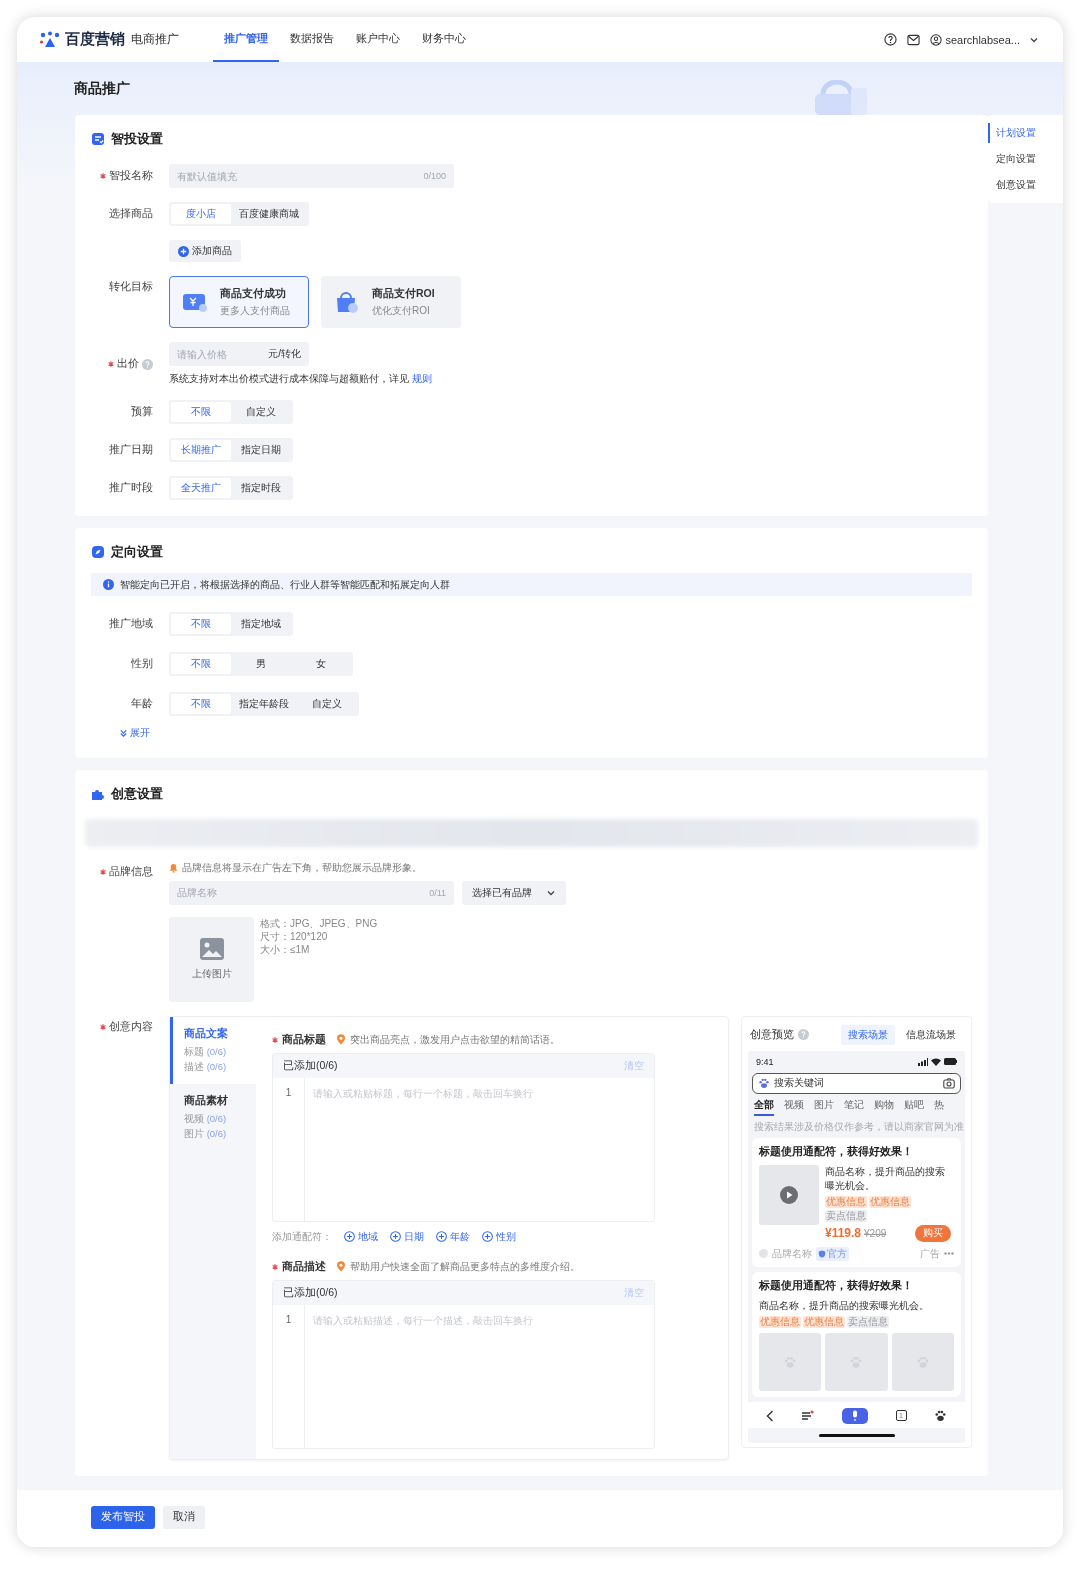  I want to click on option-button: 全天推广, so click(201, 488).